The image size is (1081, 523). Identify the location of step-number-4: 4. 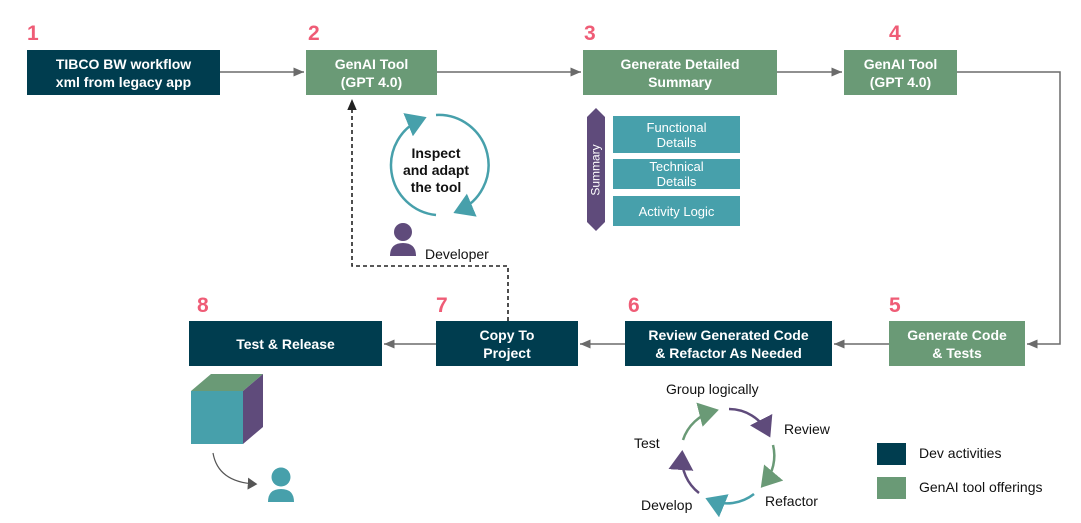
(895, 33).